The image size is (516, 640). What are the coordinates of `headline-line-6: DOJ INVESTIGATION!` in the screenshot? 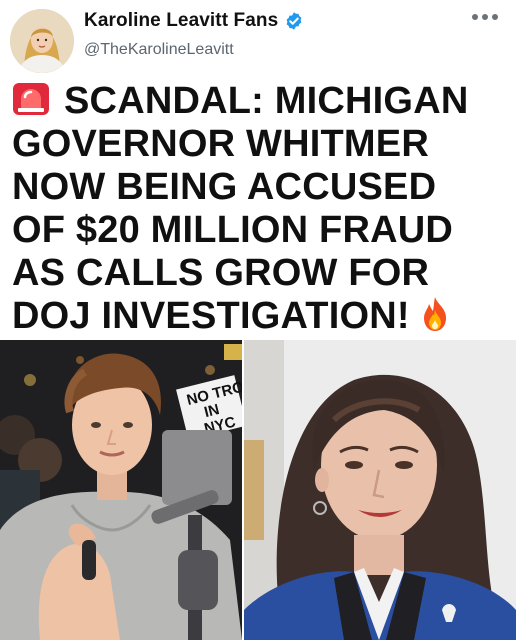 It's located at (262, 316).